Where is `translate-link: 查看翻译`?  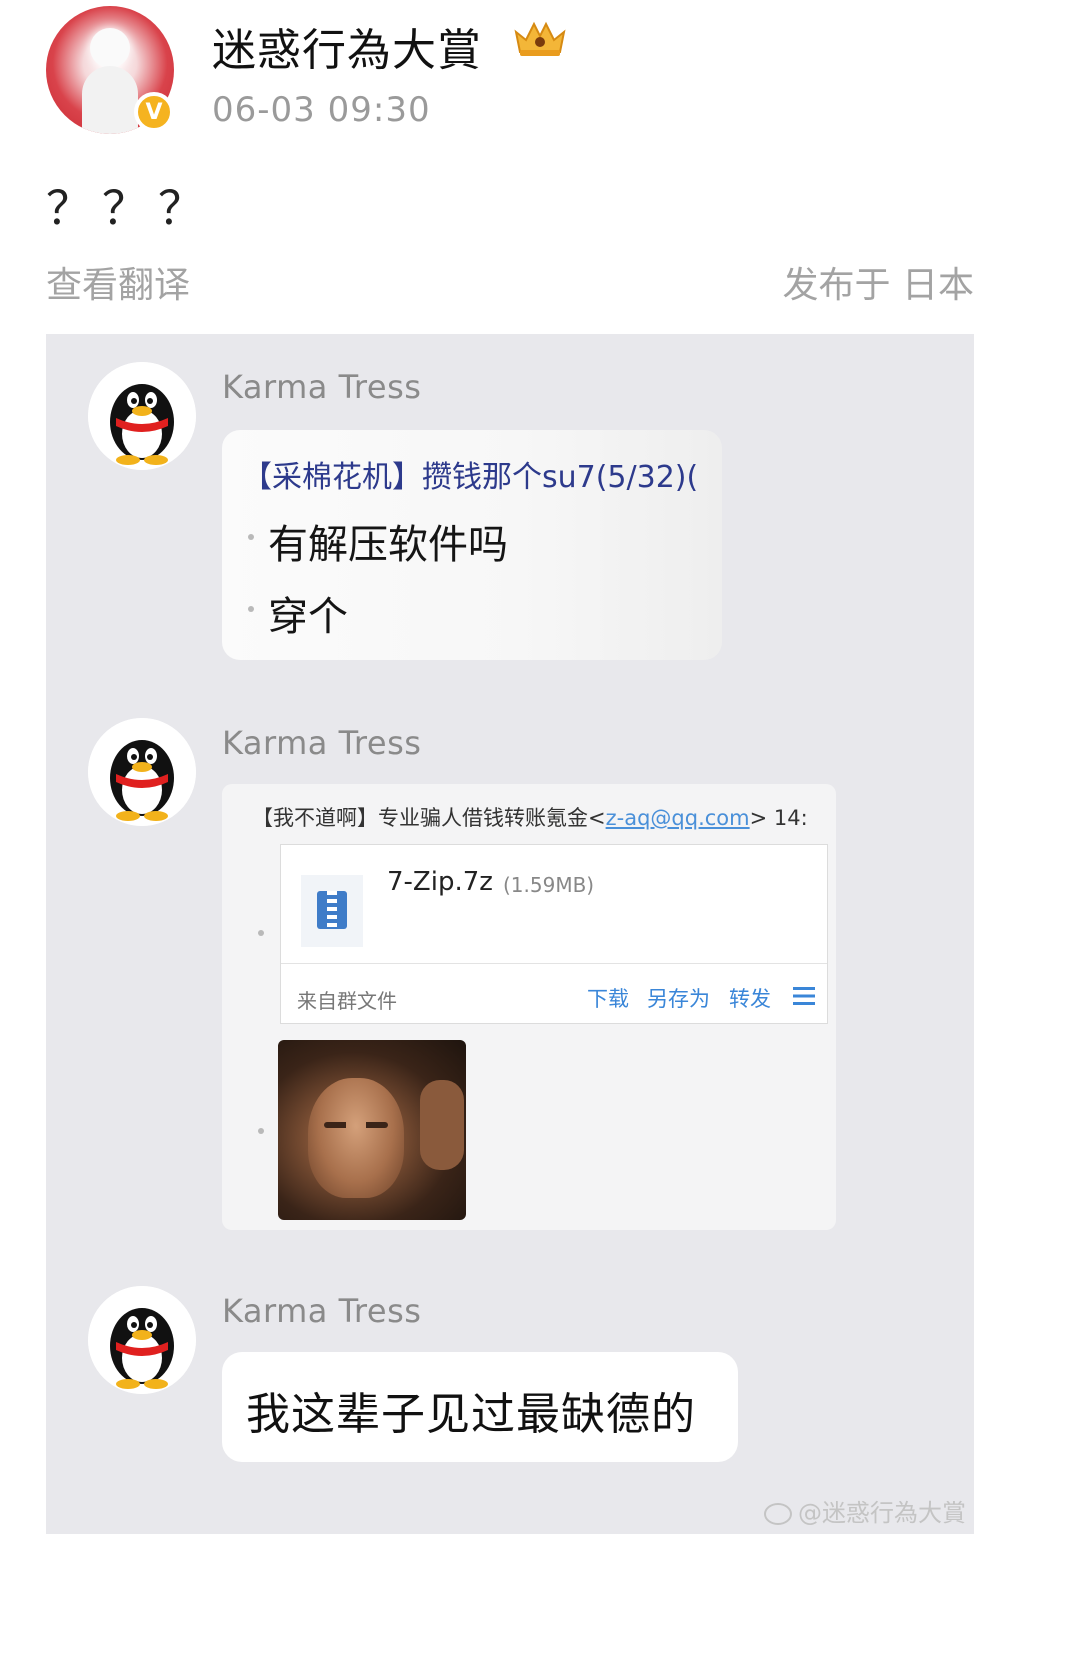 translate-link: 查看翻译 is located at coordinates (118, 282).